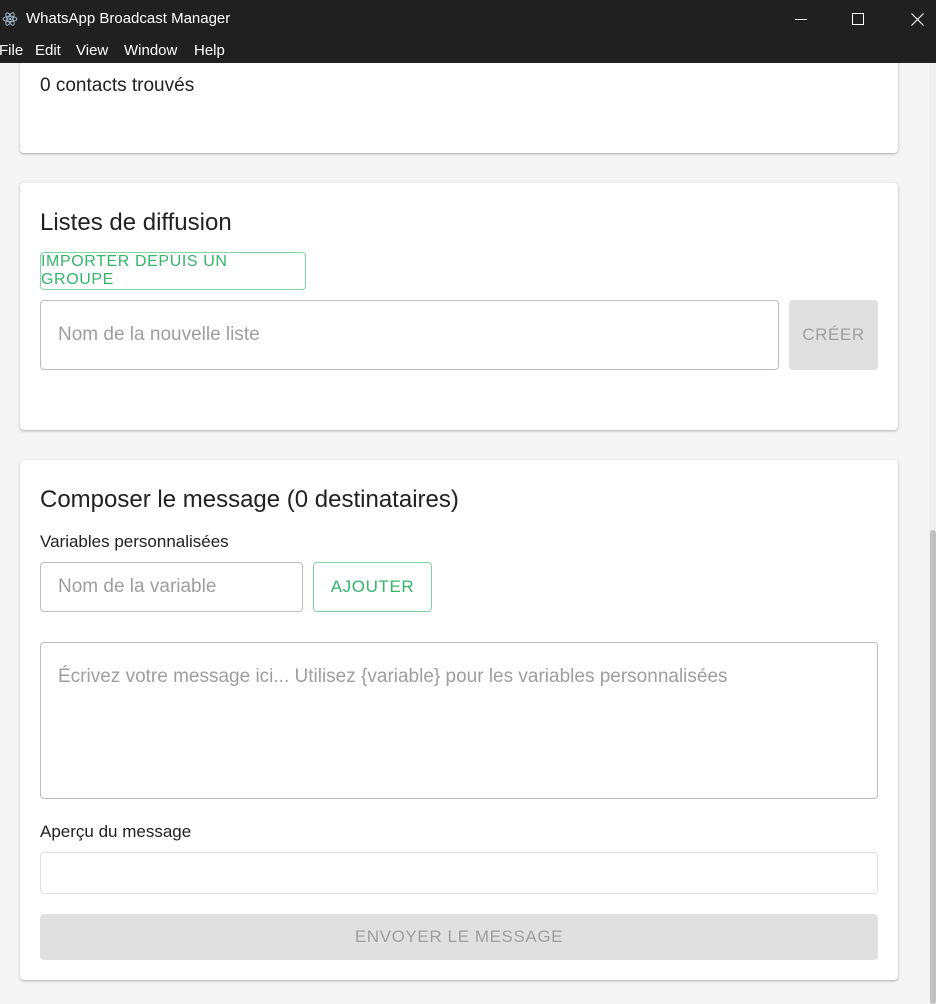  Describe the element at coordinates (409, 335) in the screenshot. I see `new-list-name-input` at that location.